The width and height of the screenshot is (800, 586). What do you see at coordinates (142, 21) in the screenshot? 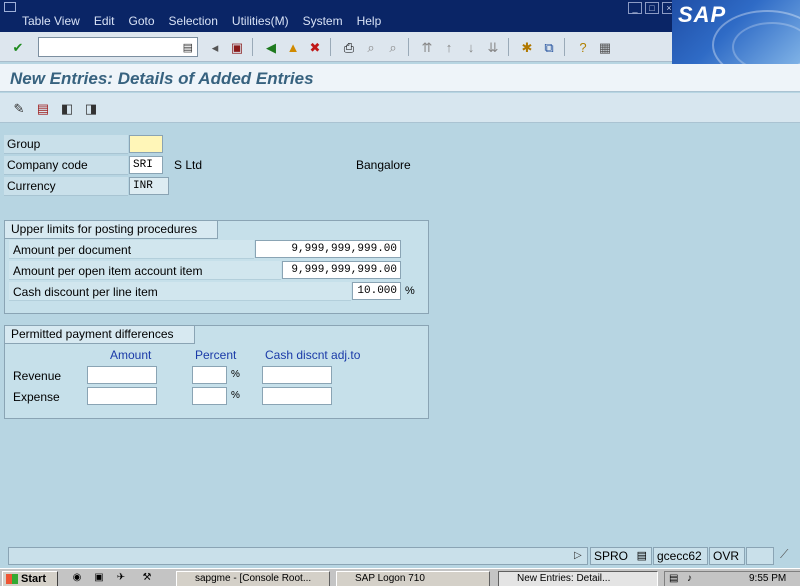
I see `menu-goto: Goto` at bounding box center [142, 21].